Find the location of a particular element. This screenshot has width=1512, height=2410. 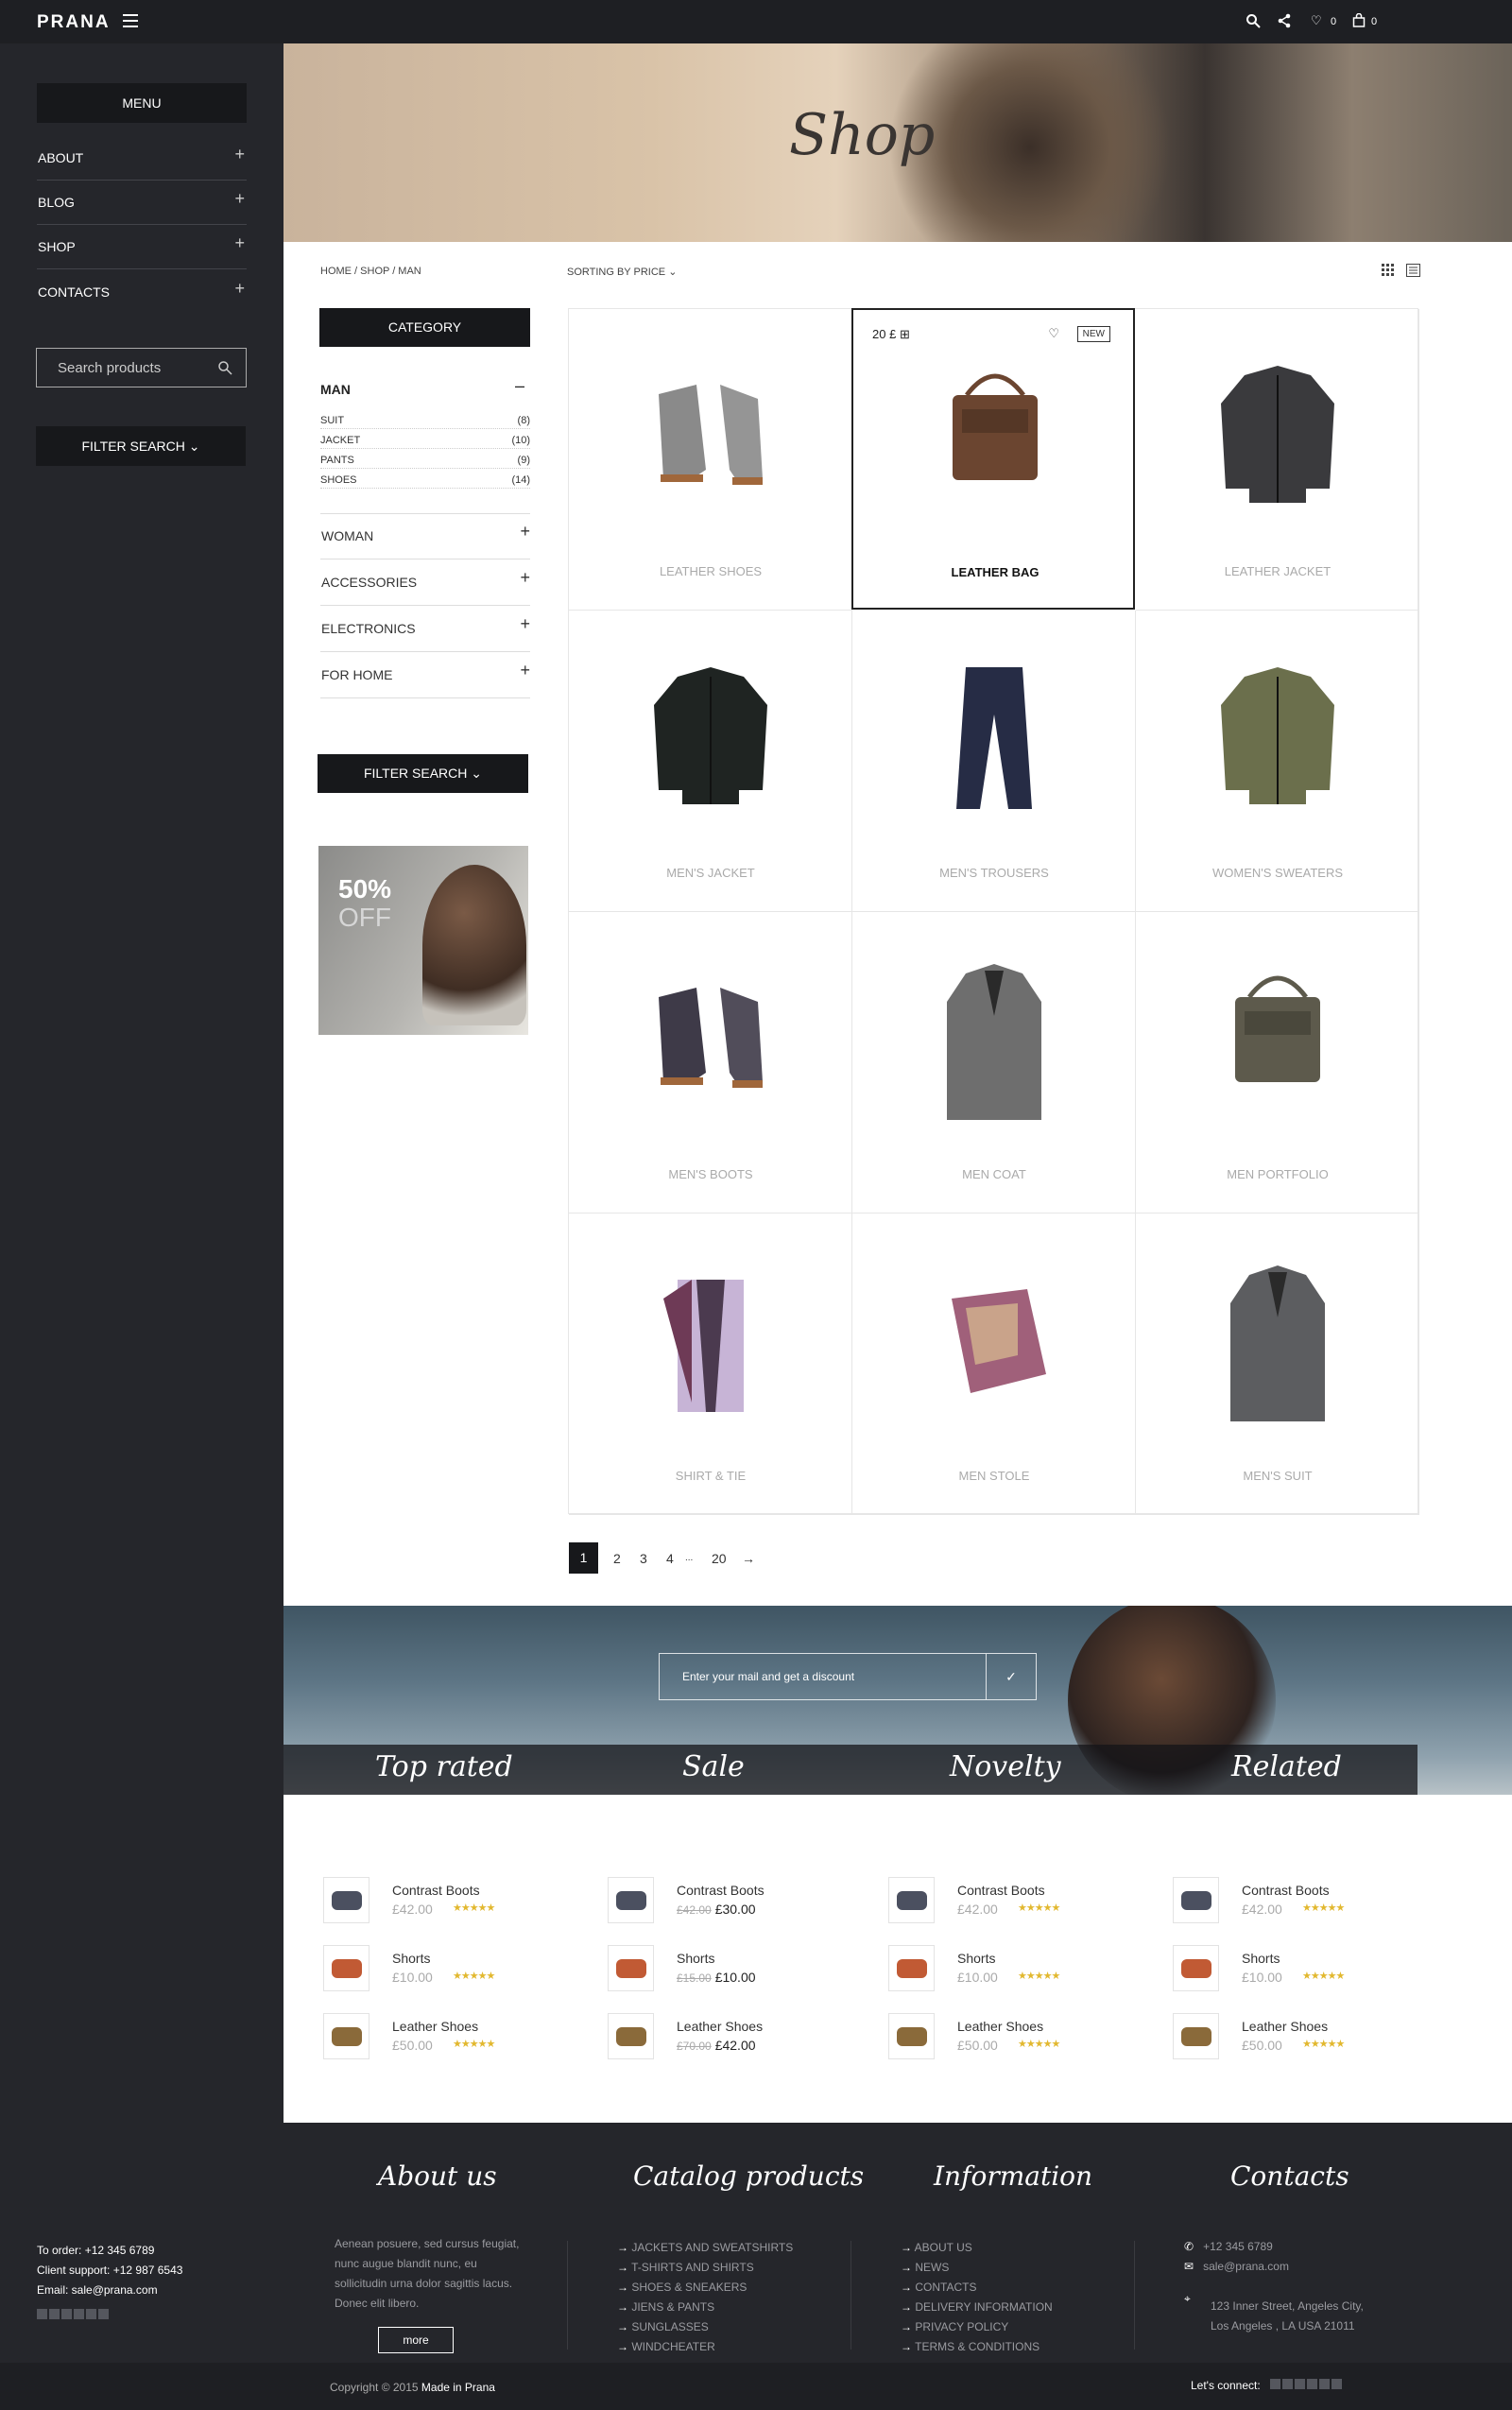

category-man: MAN is located at coordinates (335, 389).